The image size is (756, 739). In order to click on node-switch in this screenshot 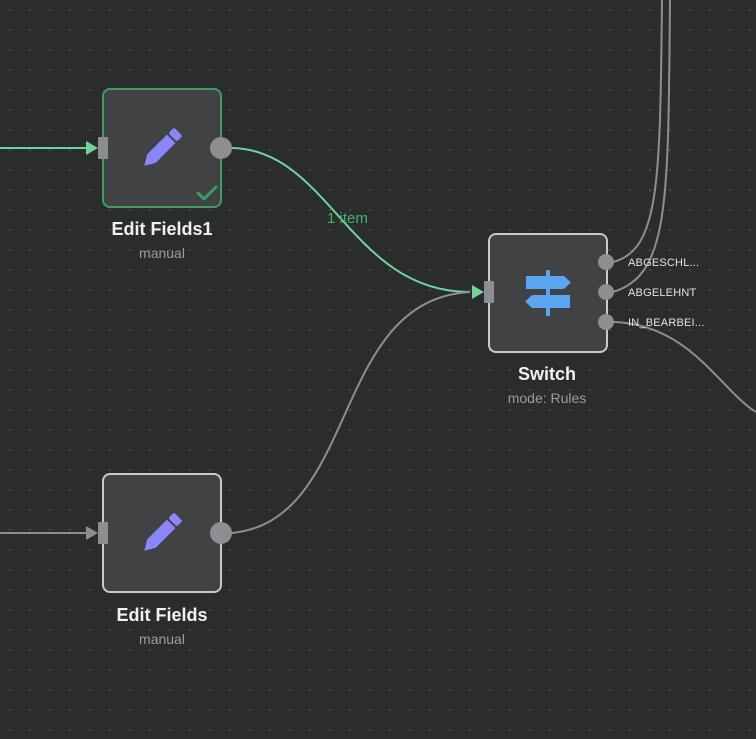, I will do `click(548, 293)`.